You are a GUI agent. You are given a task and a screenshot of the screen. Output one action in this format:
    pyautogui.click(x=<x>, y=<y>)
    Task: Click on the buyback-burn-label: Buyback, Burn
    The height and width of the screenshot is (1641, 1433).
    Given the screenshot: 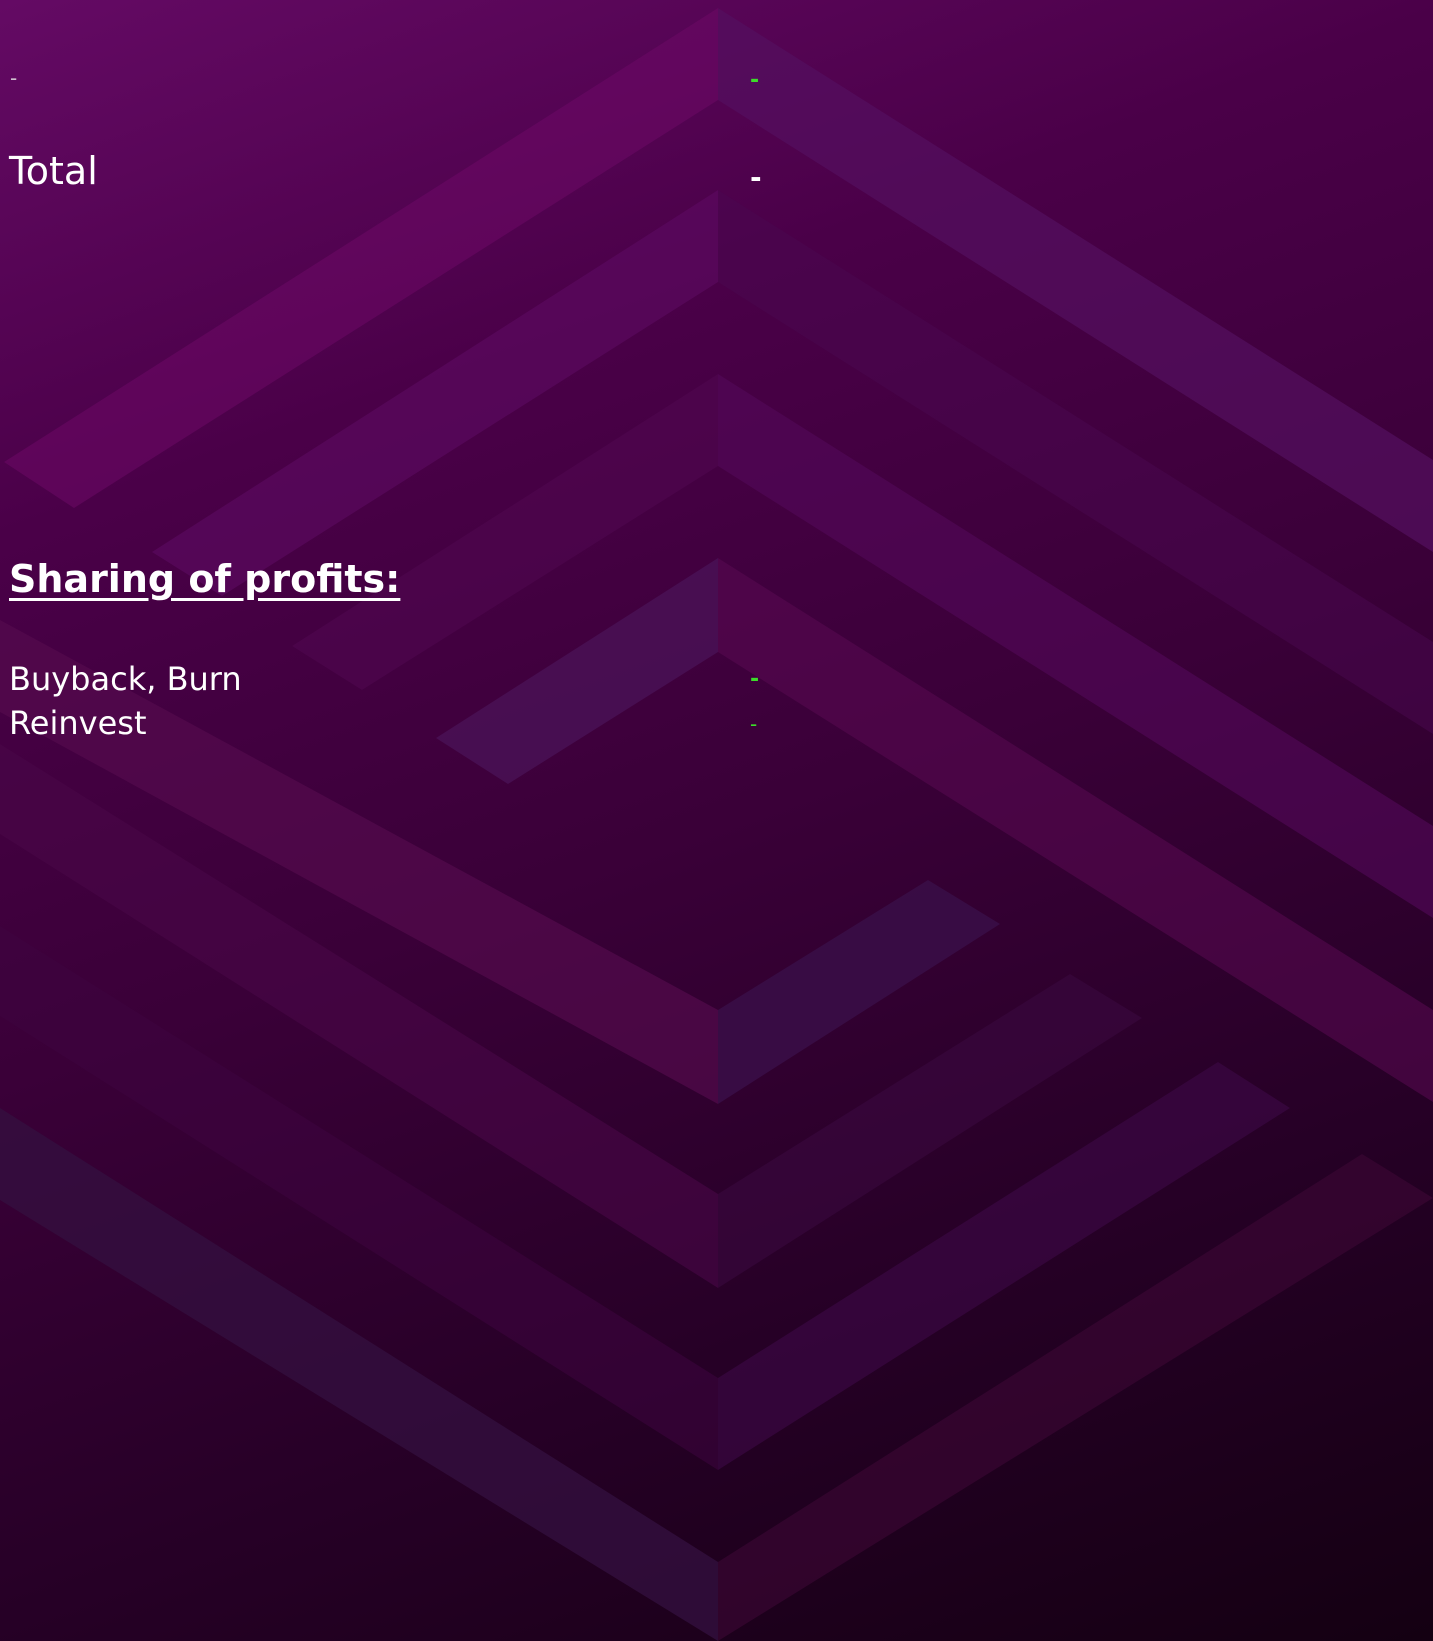 What is the action you would take?
    pyautogui.click(x=125, y=679)
    